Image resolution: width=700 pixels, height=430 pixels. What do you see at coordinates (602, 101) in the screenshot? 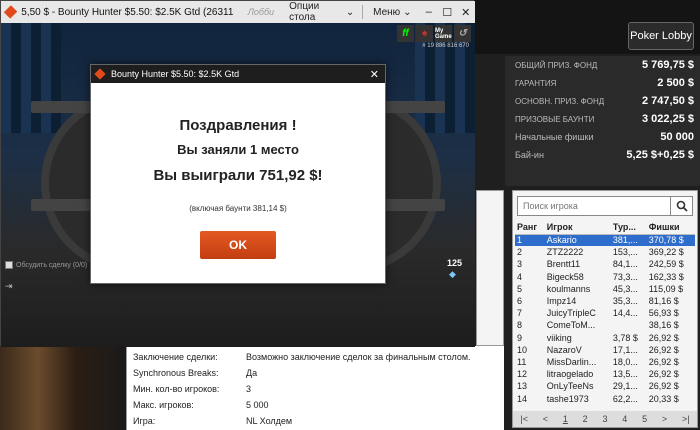
I see `info-row: ОСНОВН. ПРИЗ. ФОНД 2 747,50 $` at bounding box center [602, 101].